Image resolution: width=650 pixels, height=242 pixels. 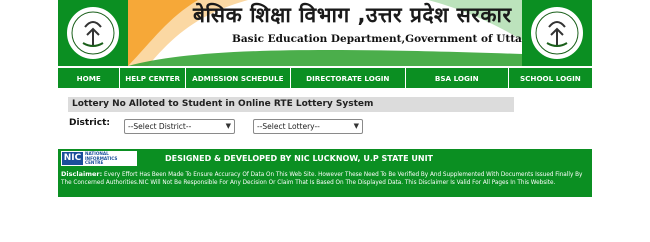 What do you see at coordinates (89, 78) in the screenshot?
I see `nav-home: HOME` at bounding box center [89, 78].